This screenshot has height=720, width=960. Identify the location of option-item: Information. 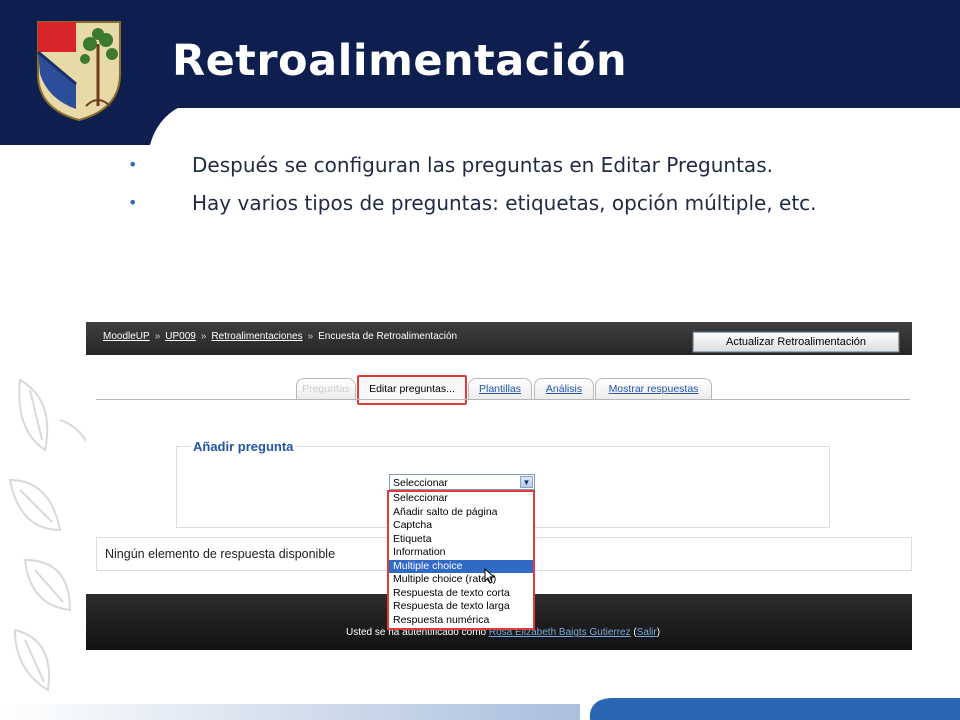
(461, 553).